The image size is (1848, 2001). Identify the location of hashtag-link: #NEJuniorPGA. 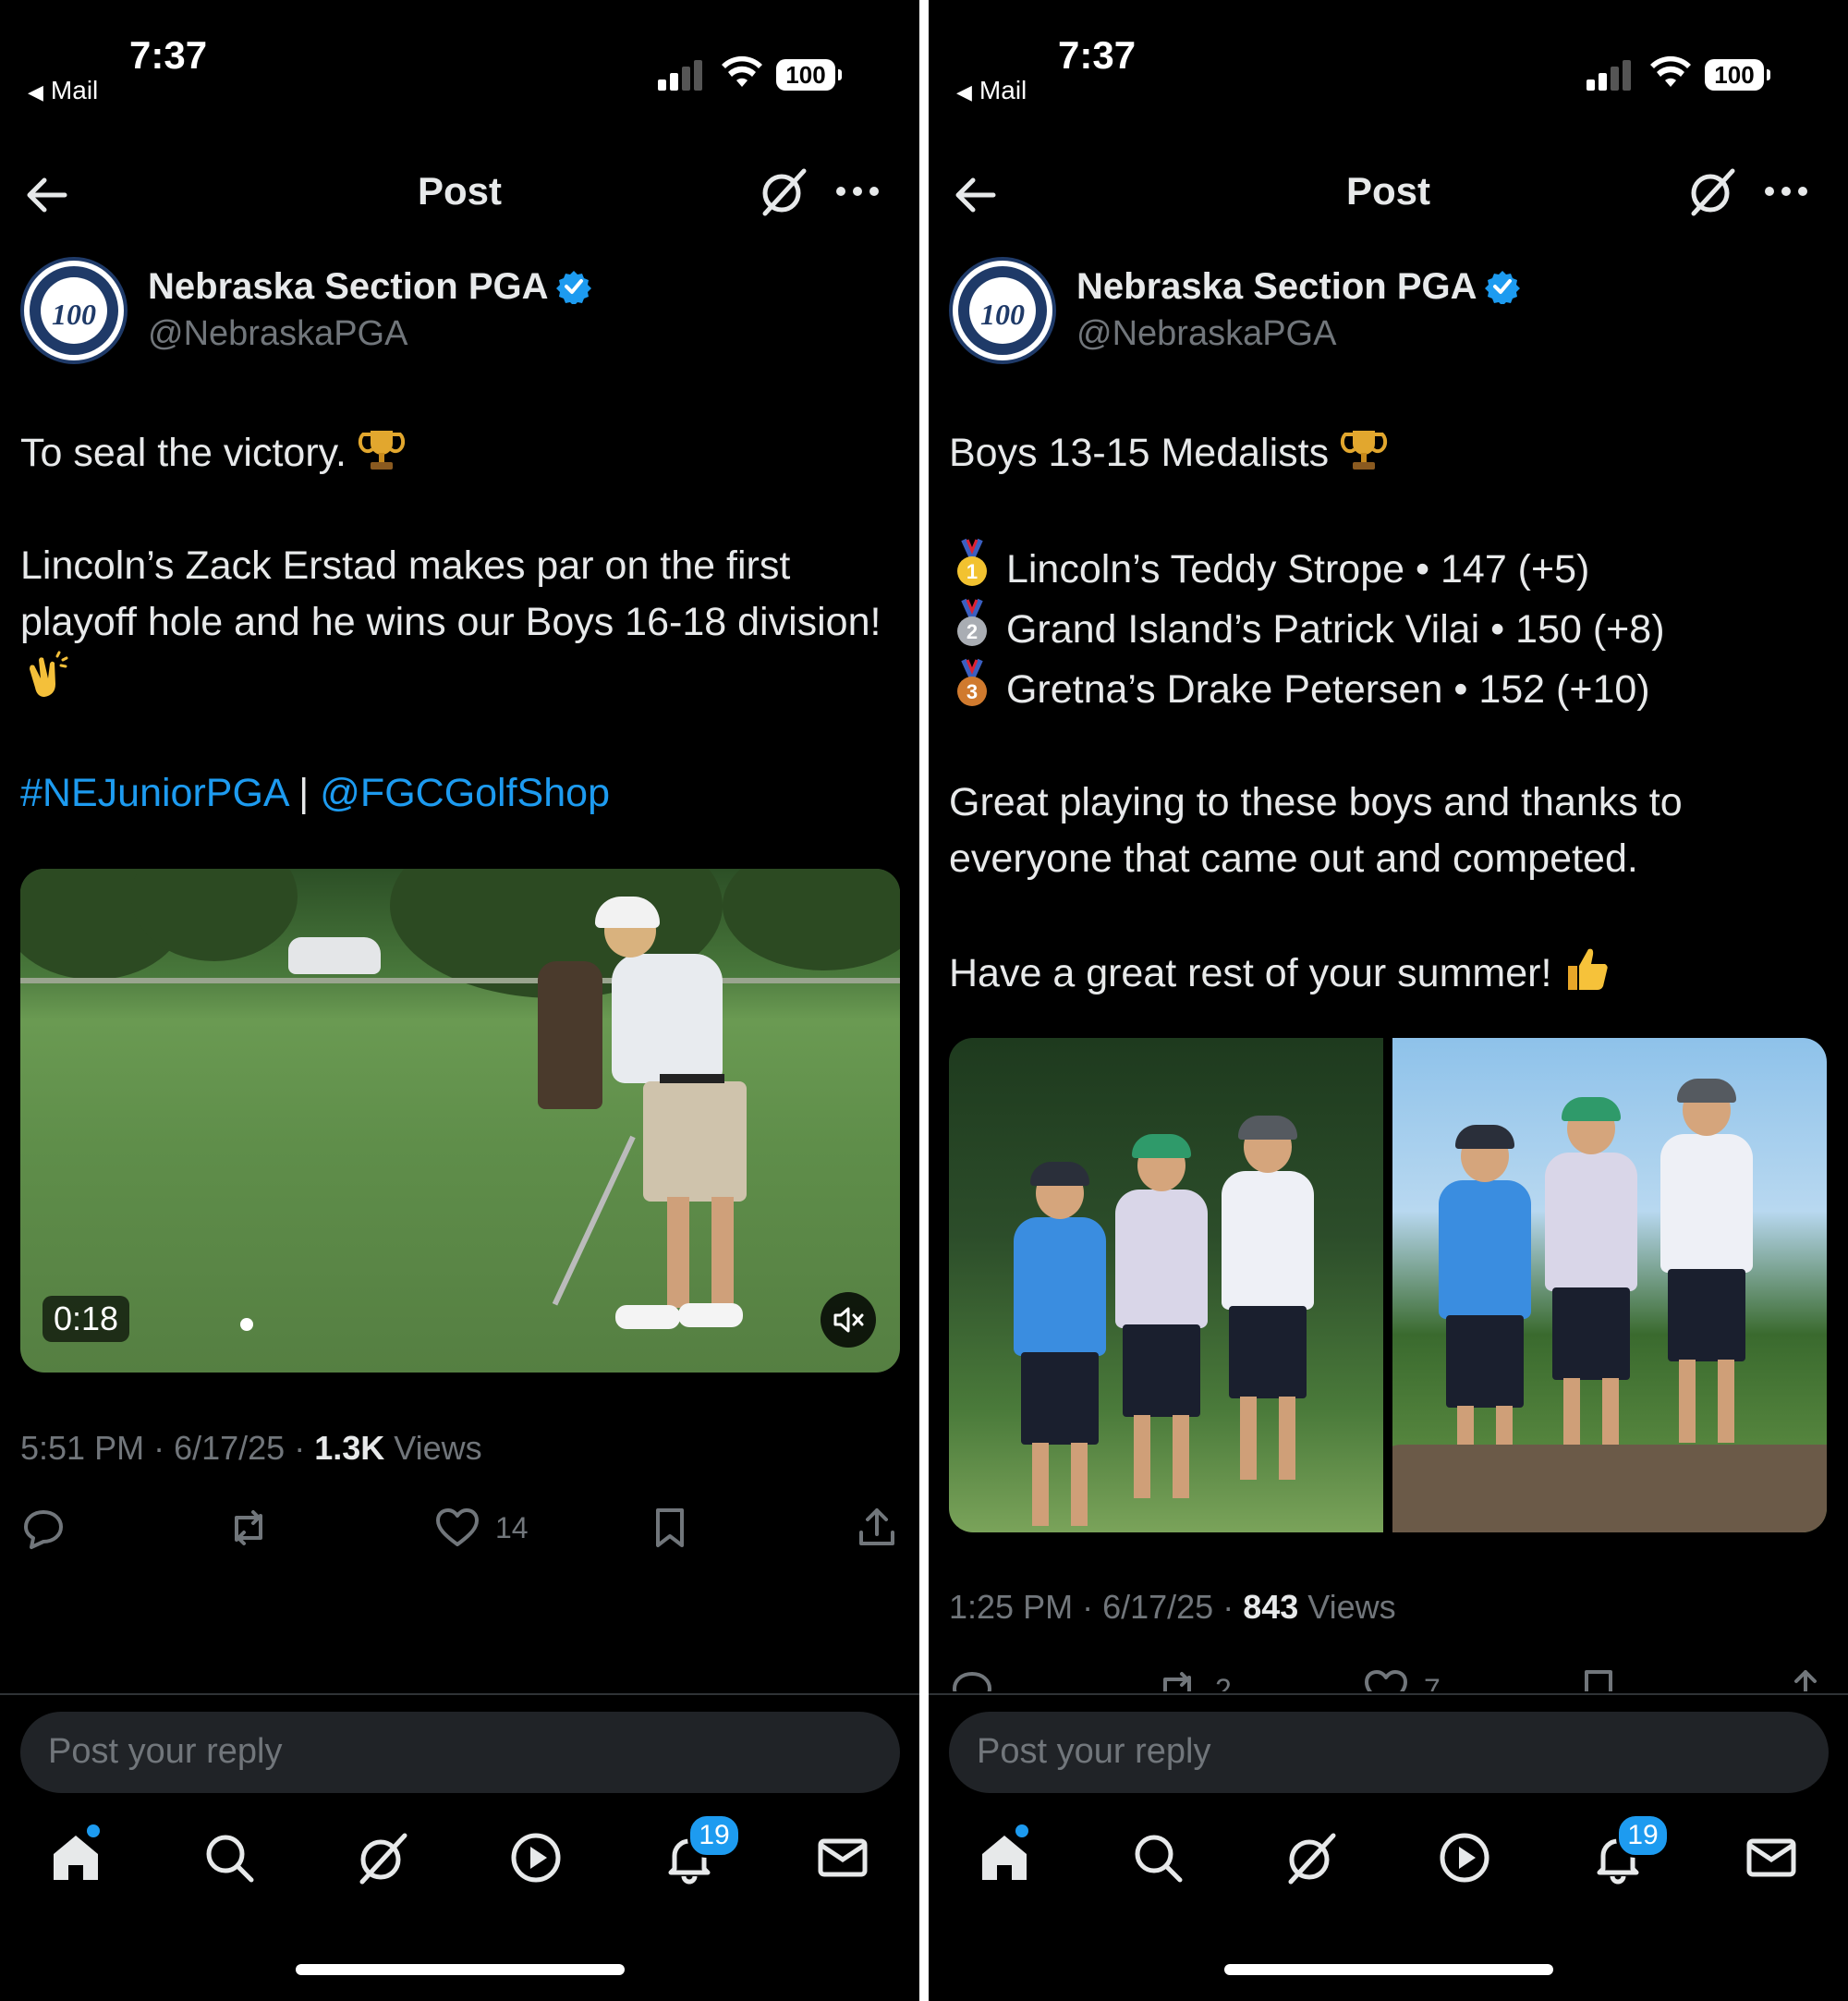
(154, 793).